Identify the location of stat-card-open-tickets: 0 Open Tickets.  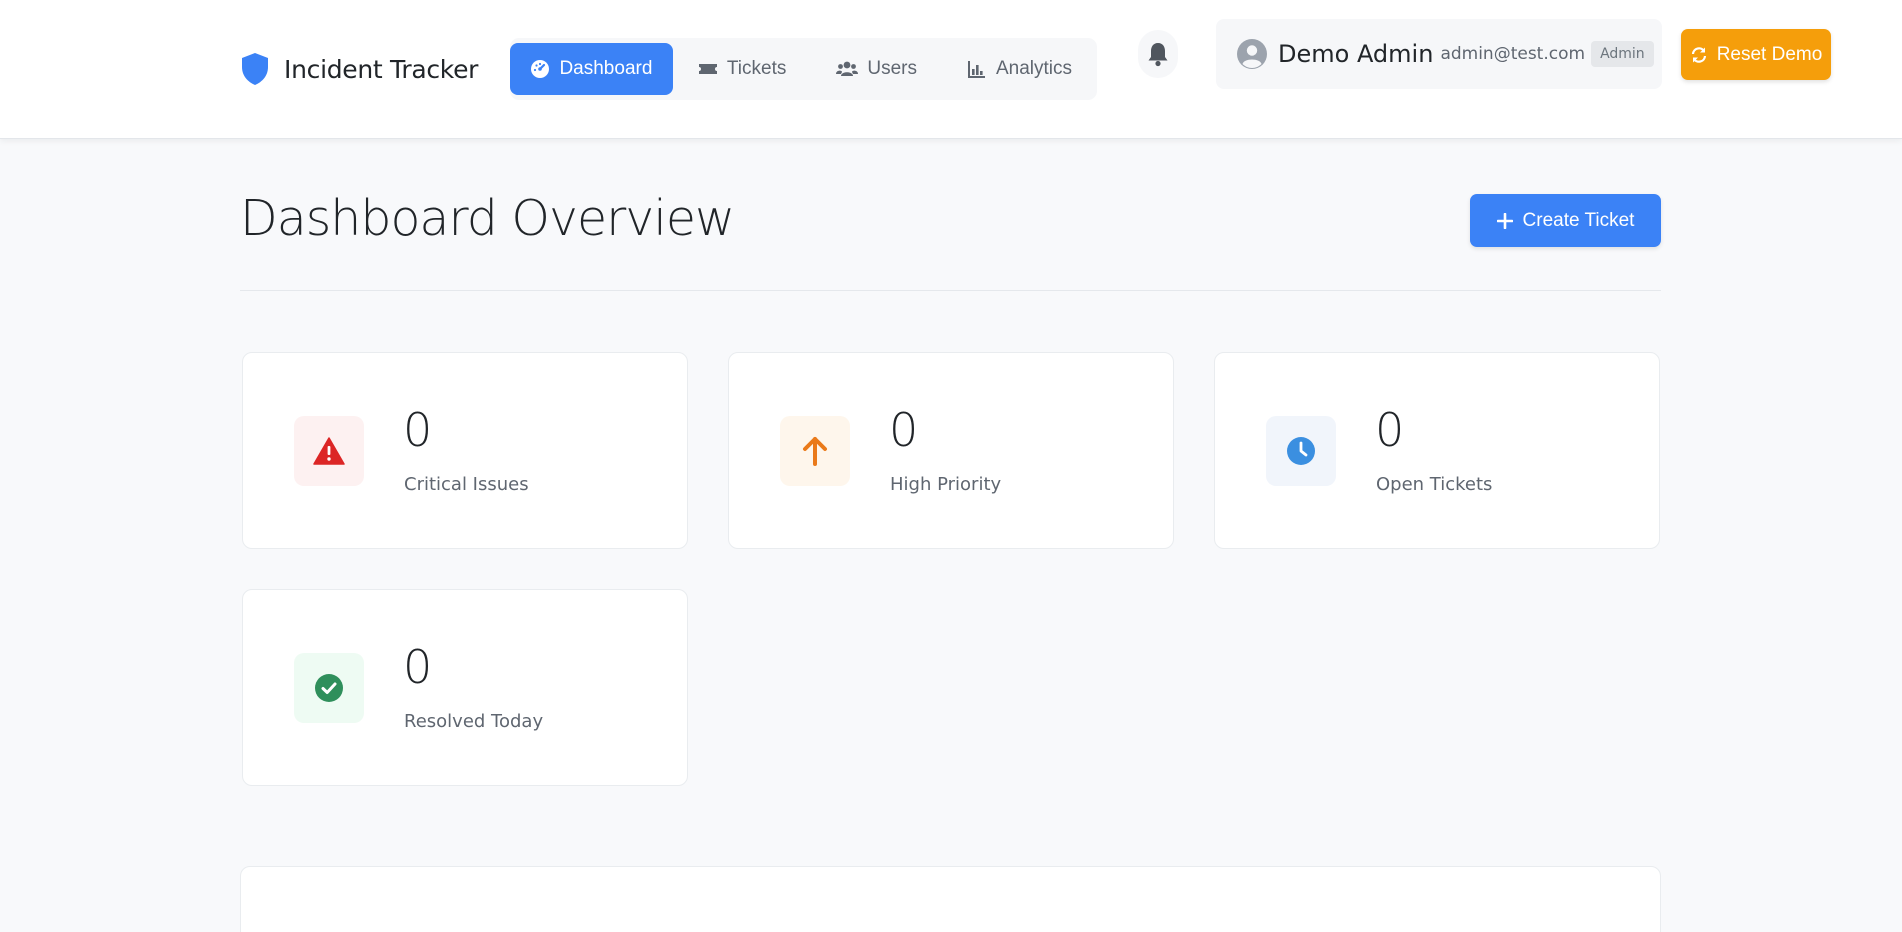
(1437, 450).